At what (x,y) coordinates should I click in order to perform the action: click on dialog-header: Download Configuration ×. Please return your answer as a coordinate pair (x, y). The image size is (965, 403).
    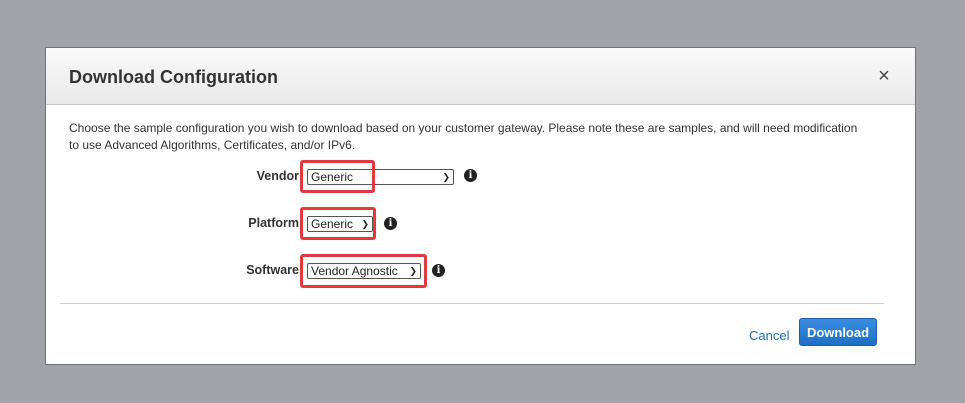
    Looking at the image, I should click on (480, 76).